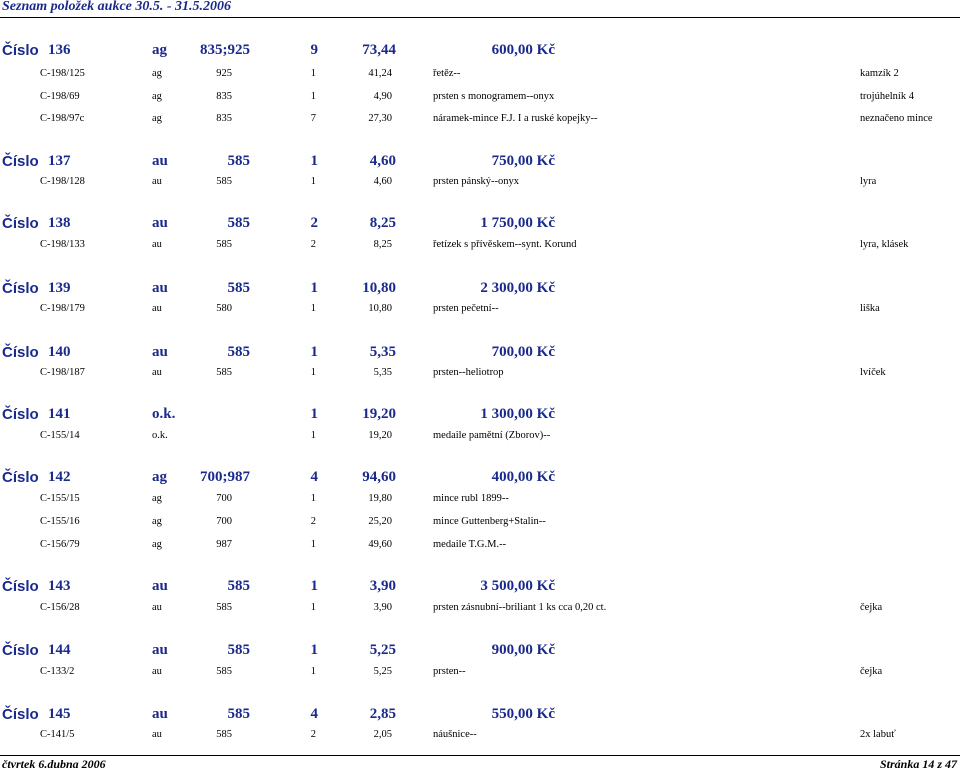 The image size is (960, 772). I want to click on lot-weight: 10,80, so click(379, 288).